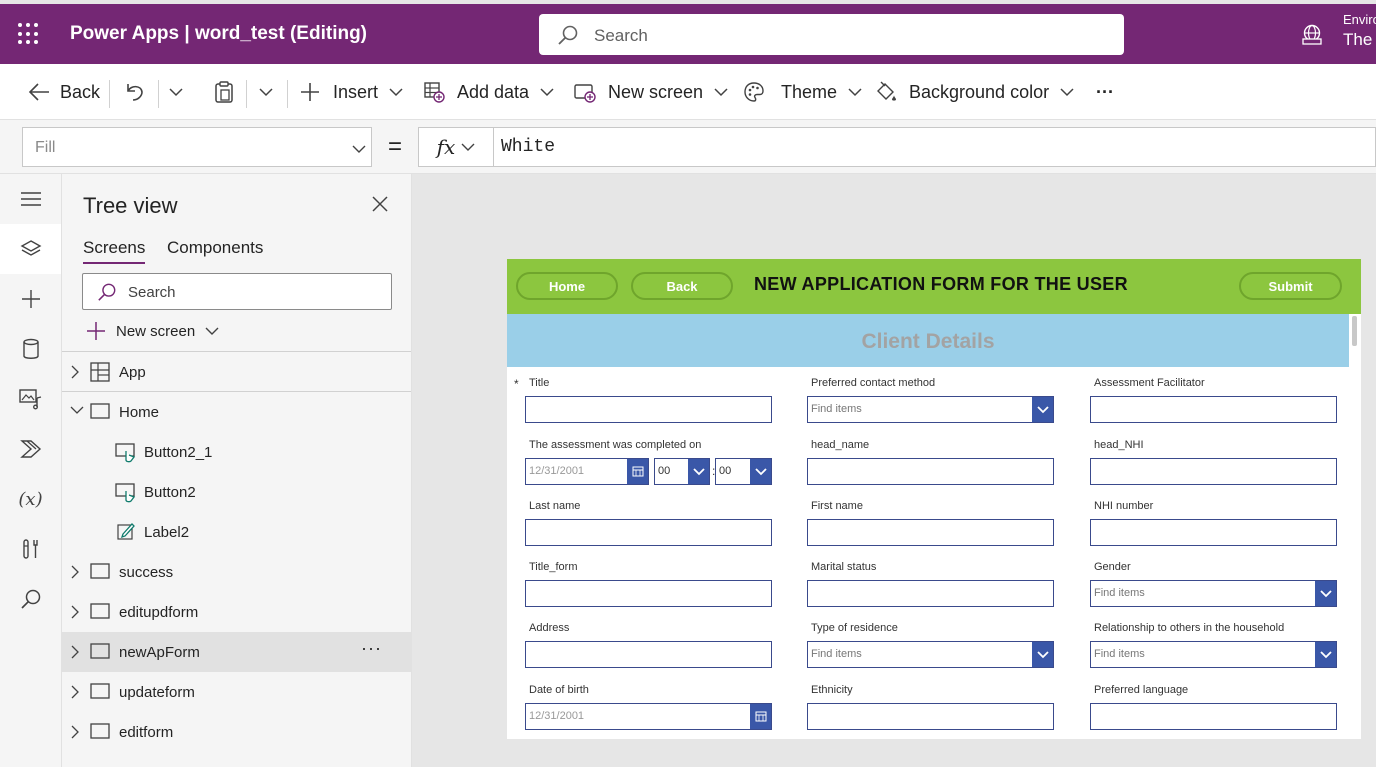  Describe the element at coordinates (30, 499) in the screenshot. I see `variables-button: (x)` at that location.